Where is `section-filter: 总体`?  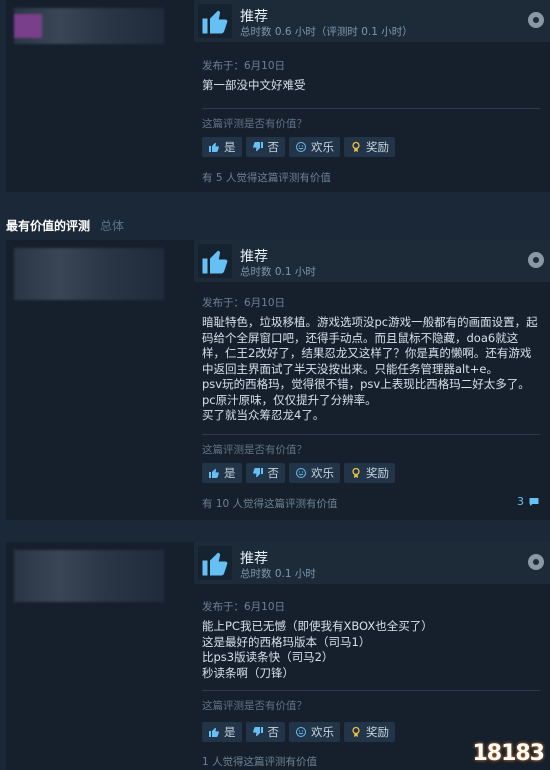
section-filter: 总体 is located at coordinates (112, 226).